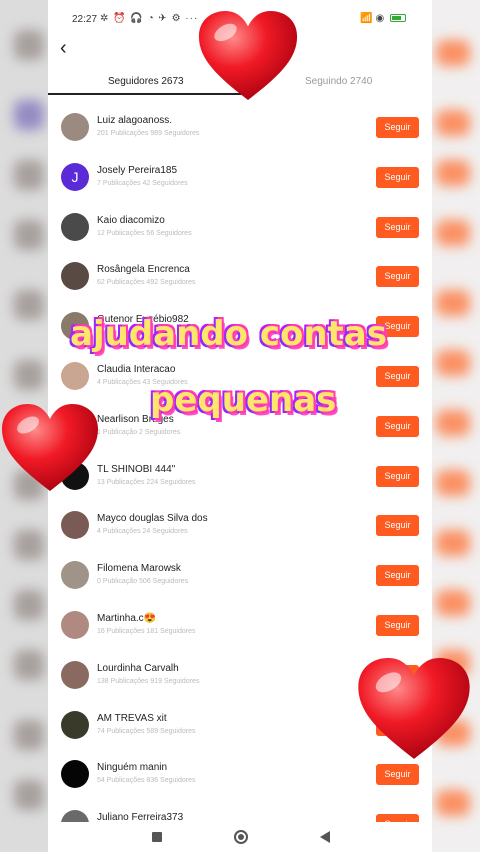 The width and height of the screenshot is (480, 852). What do you see at coordinates (398, 18) in the screenshot?
I see `battery-icon` at bounding box center [398, 18].